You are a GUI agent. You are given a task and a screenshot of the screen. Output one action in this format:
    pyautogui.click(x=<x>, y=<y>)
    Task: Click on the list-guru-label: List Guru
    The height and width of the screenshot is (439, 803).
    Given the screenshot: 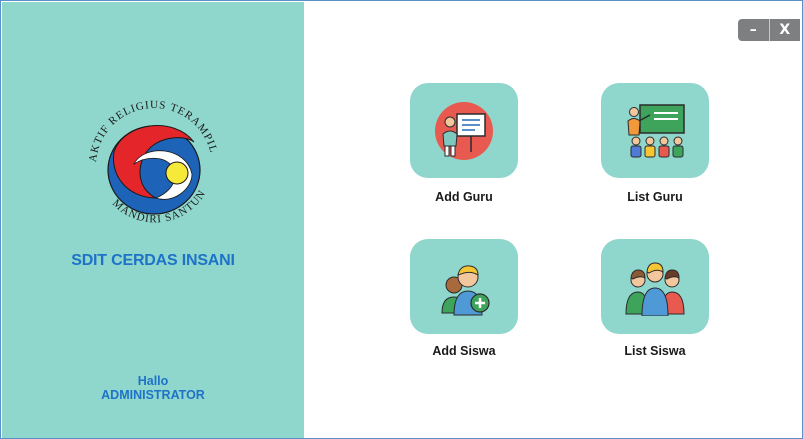 What is the action you would take?
    pyautogui.click(x=655, y=197)
    